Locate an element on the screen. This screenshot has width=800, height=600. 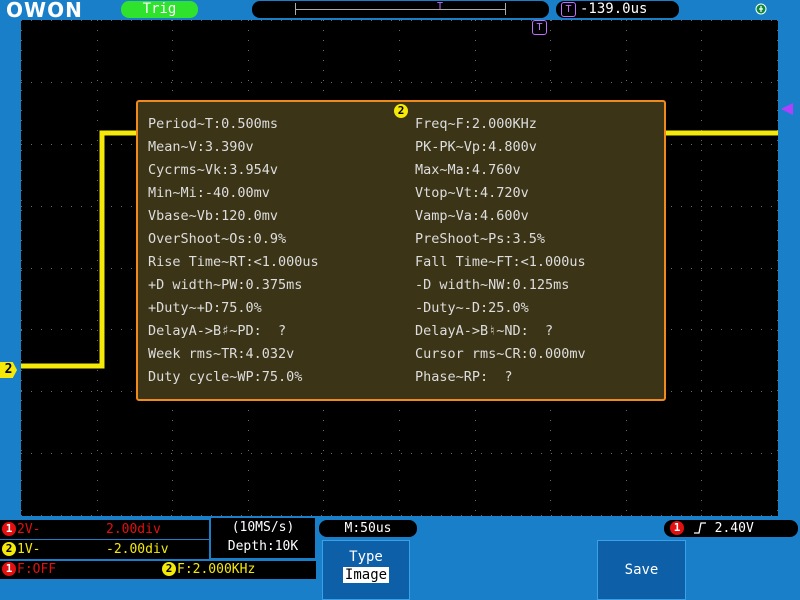
memory-trigger-marker: T is located at coordinates (440, 6).